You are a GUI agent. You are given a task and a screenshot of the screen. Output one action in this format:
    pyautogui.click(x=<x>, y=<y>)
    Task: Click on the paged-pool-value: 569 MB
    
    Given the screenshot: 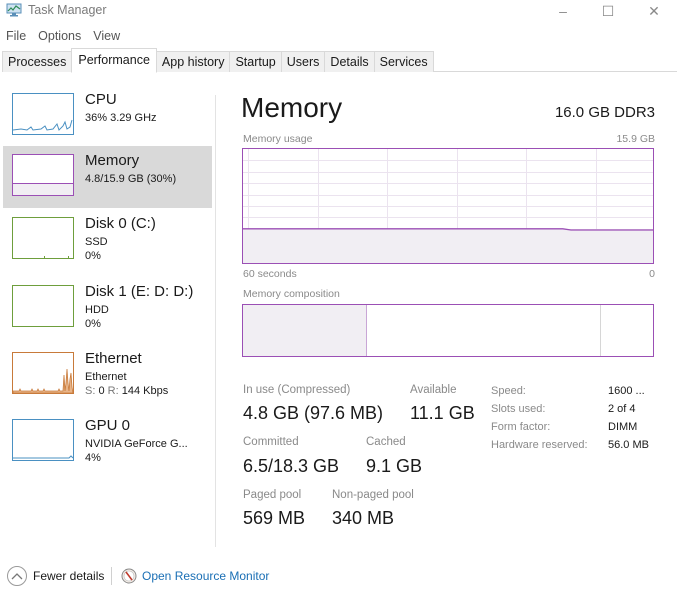 What is the action you would take?
    pyautogui.click(x=274, y=518)
    